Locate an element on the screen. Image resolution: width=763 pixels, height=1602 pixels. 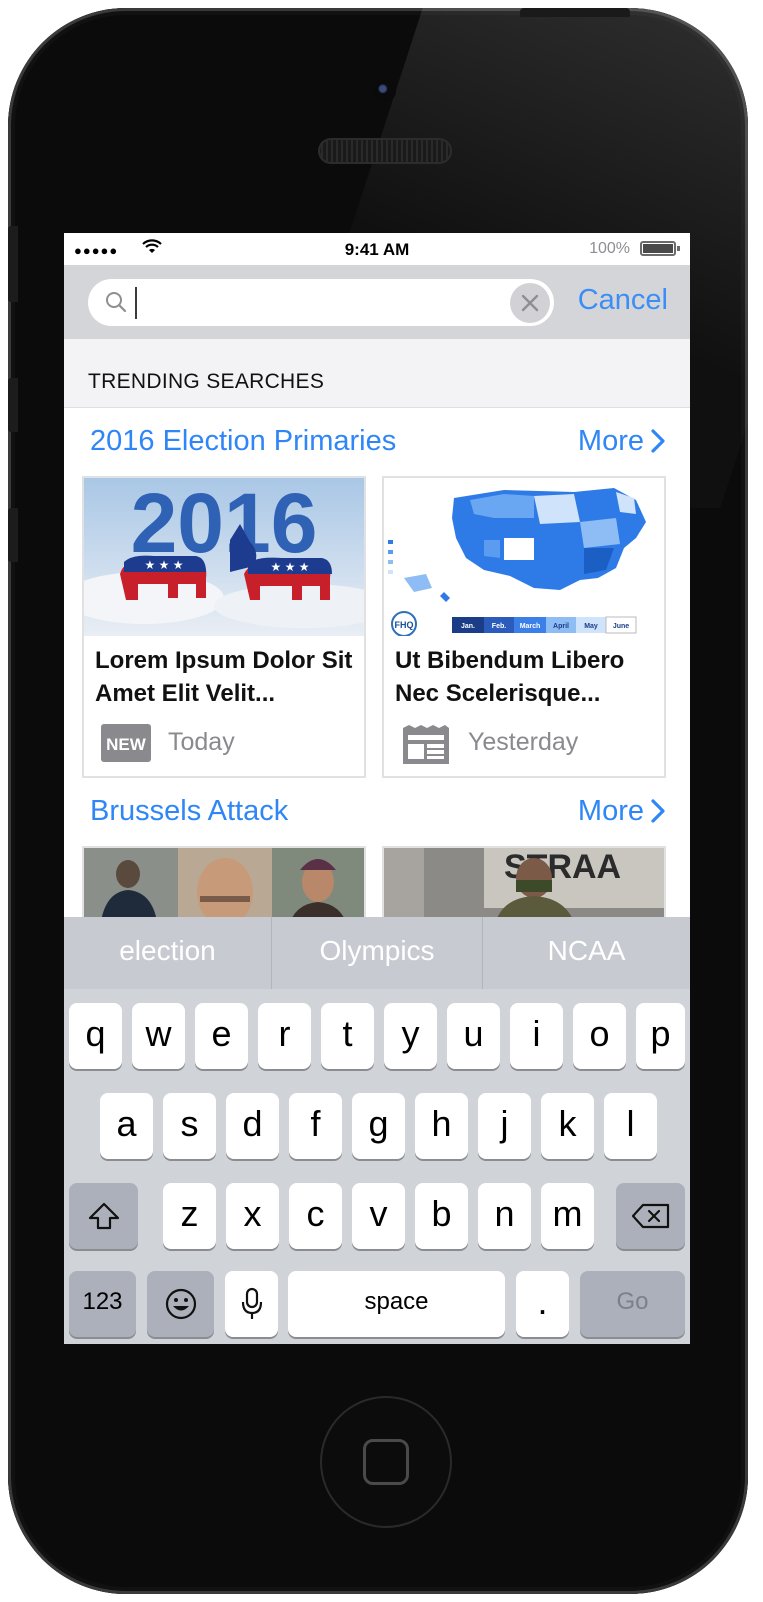
news-card is located at coordinates (224, 887).